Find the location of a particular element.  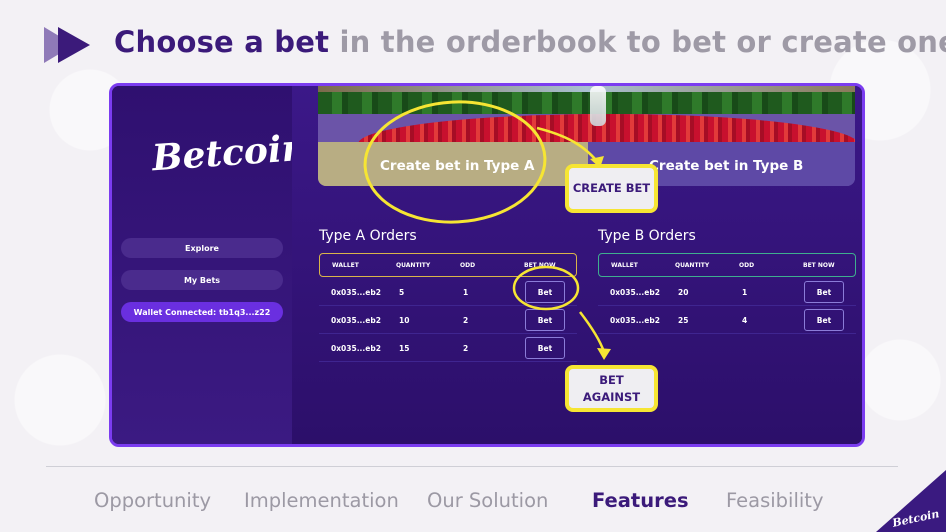

table-row: 0x035...eb2 5 1 Bet is located at coordinates (448, 292).